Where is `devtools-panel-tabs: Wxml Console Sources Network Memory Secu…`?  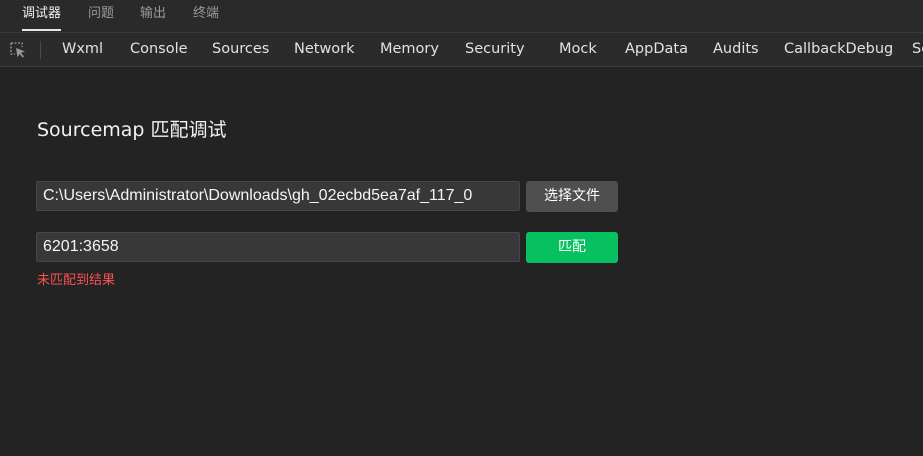
devtools-panel-tabs: Wxml Console Sources Network Memory Secu… is located at coordinates (461, 50).